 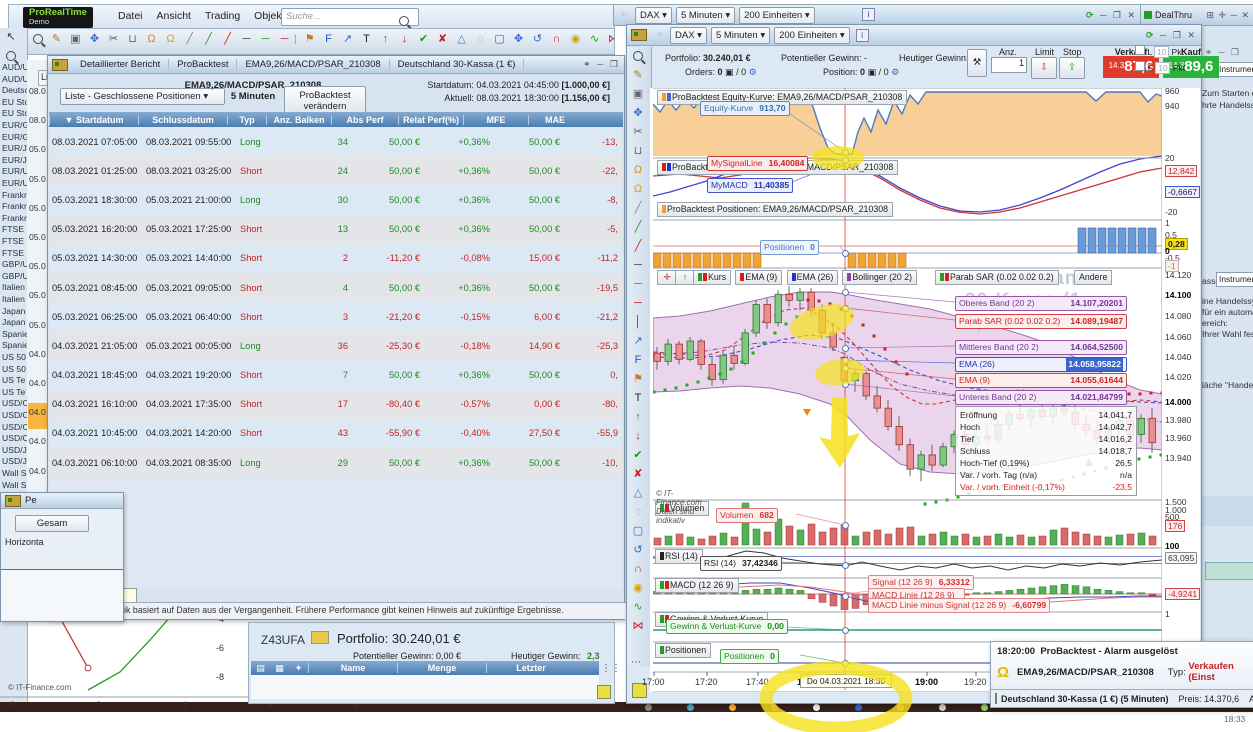 What do you see at coordinates (712, 277) in the screenshot?
I see `indicator-chip: Kurs` at bounding box center [712, 277].